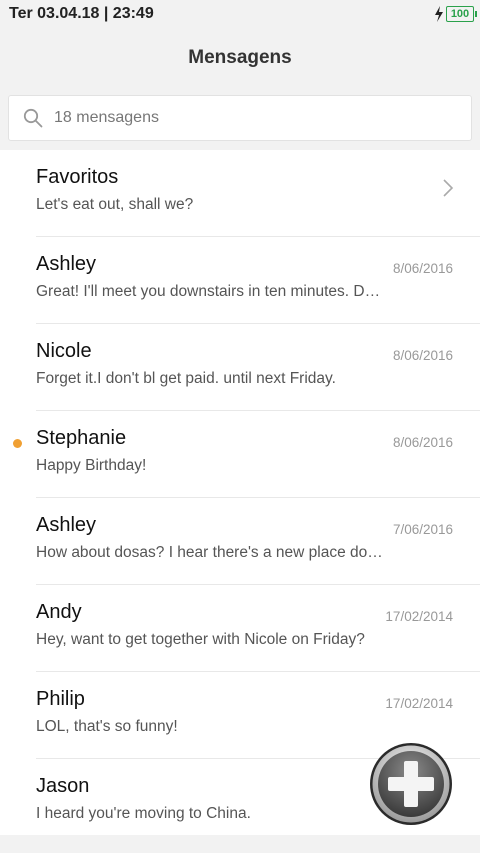  Describe the element at coordinates (60, 699) in the screenshot. I see `conversation-name: Philip` at that location.